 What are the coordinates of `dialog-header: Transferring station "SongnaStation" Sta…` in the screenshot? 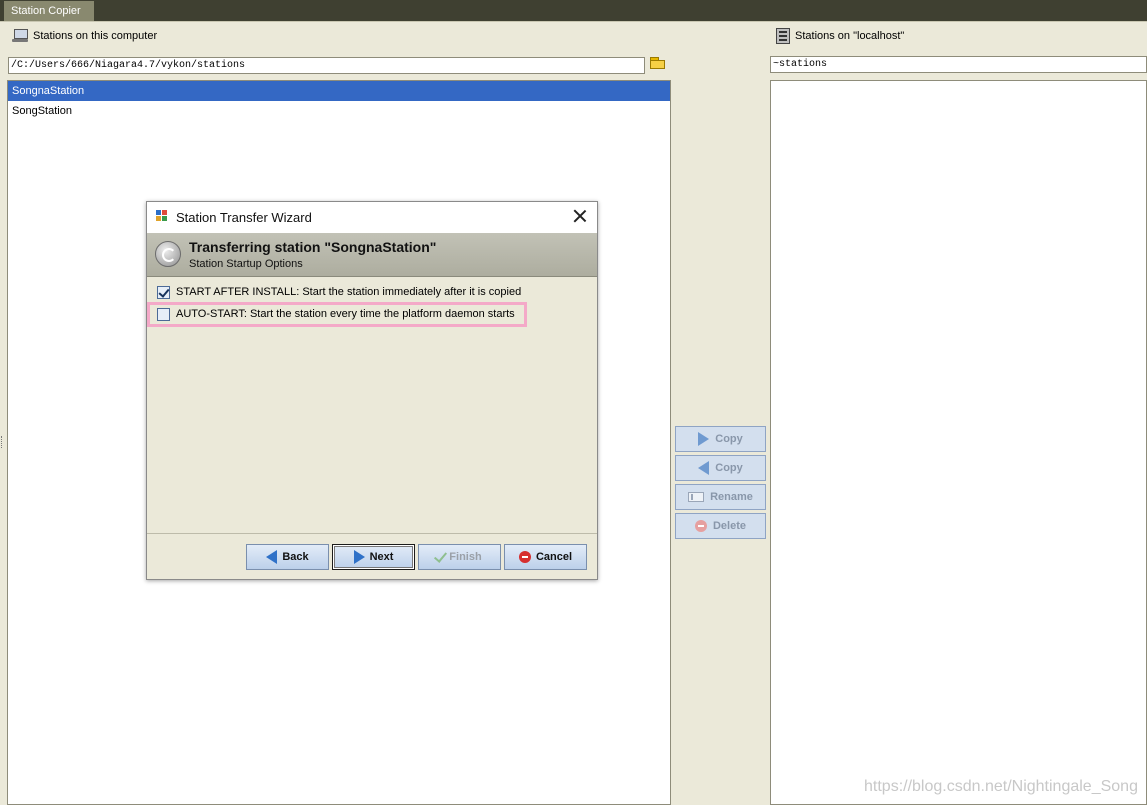 It's located at (372, 255).